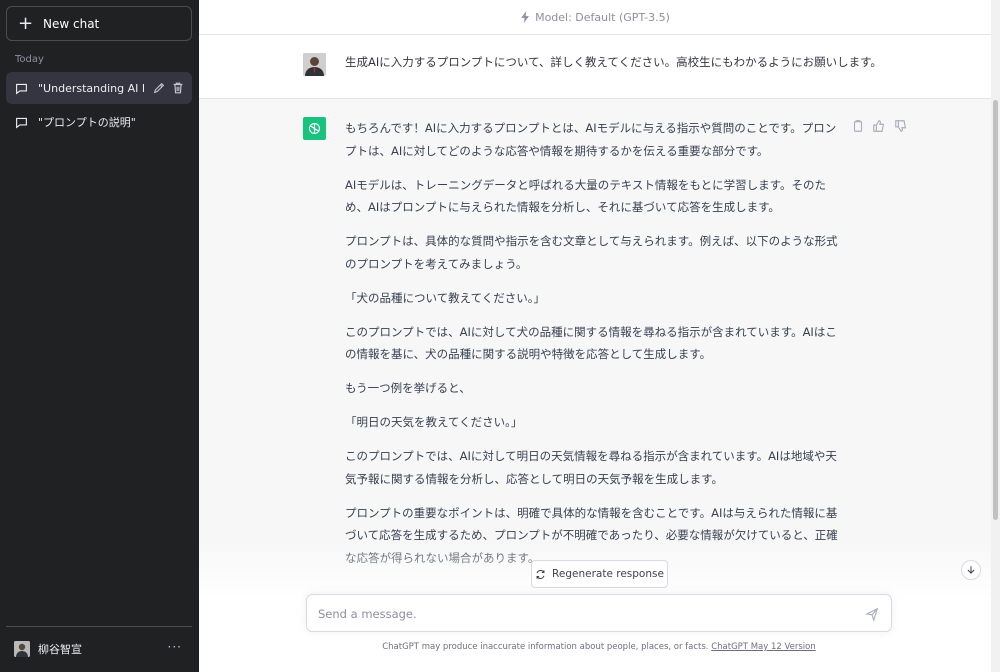  What do you see at coordinates (60, 649) in the screenshot?
I see `user-name: 柳谷智宣` at bounding box center [60, 649].